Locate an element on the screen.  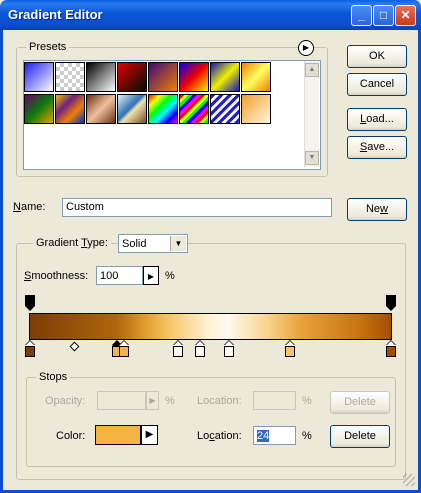
window-frame-left is located at coordinates (1, 261).